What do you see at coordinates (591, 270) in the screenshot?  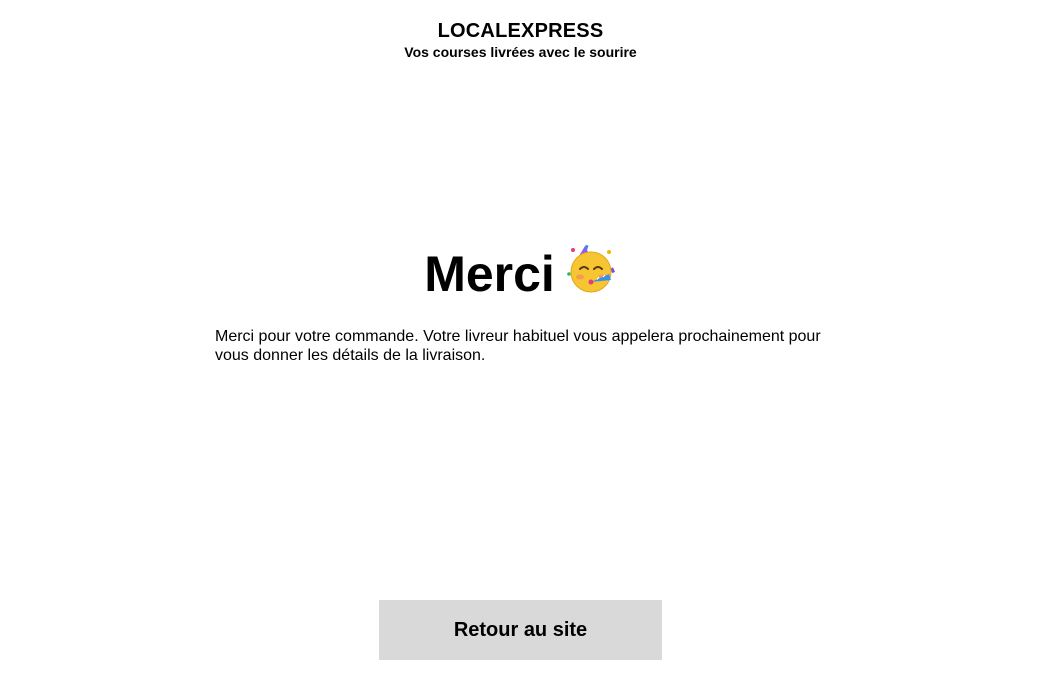 I see `partying-face-icon` at bounding box center [591, 270].